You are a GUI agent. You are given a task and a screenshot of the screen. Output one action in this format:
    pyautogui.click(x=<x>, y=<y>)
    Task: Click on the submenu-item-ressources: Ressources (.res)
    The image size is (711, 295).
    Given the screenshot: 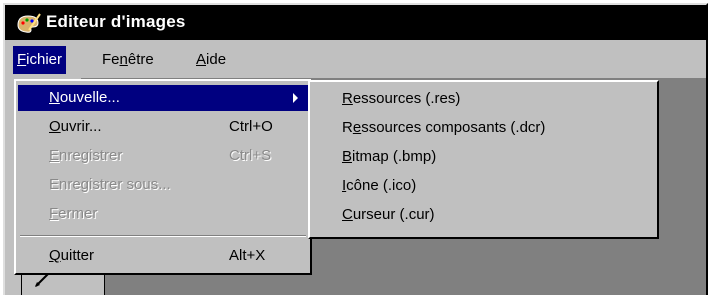 What is the action you would take?
    pyautogui.click(x=401, y=99)
    